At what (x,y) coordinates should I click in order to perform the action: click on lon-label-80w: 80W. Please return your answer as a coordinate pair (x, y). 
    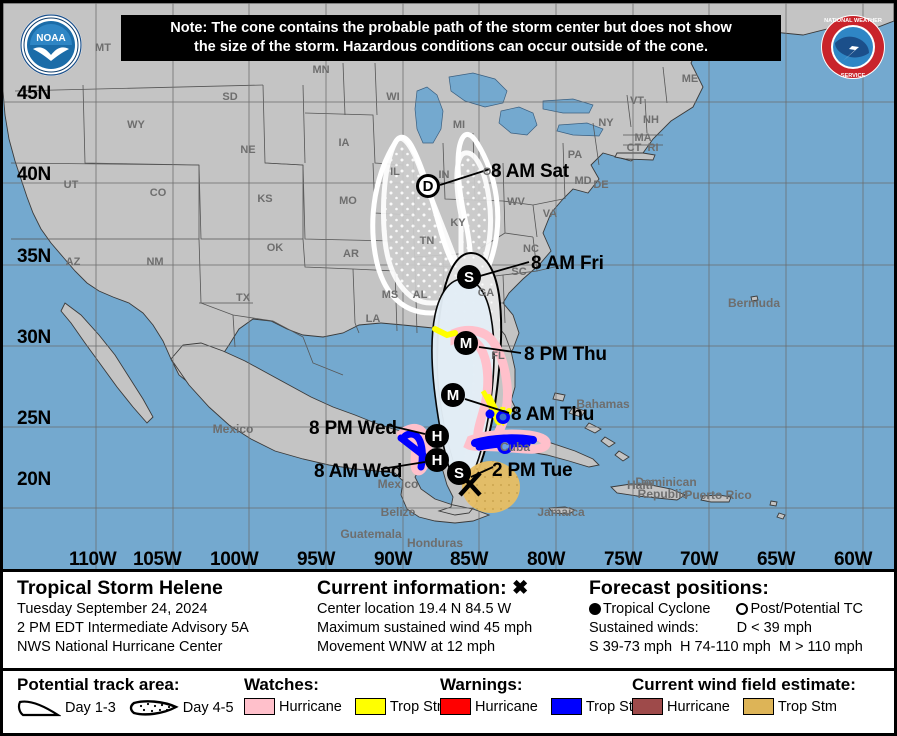
    Looking at the image, I should click on (546, 559).